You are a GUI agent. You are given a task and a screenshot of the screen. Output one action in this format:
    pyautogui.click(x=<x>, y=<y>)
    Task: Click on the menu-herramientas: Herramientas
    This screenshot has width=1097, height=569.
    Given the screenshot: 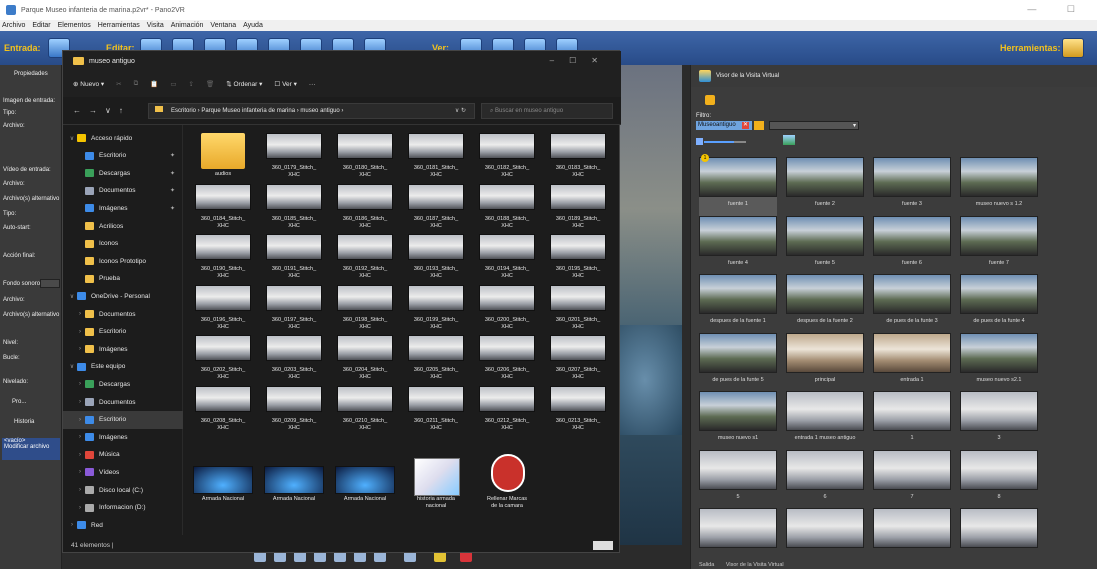 What is the action you would take?
    pyautogui.click(x=119, y=25)
    